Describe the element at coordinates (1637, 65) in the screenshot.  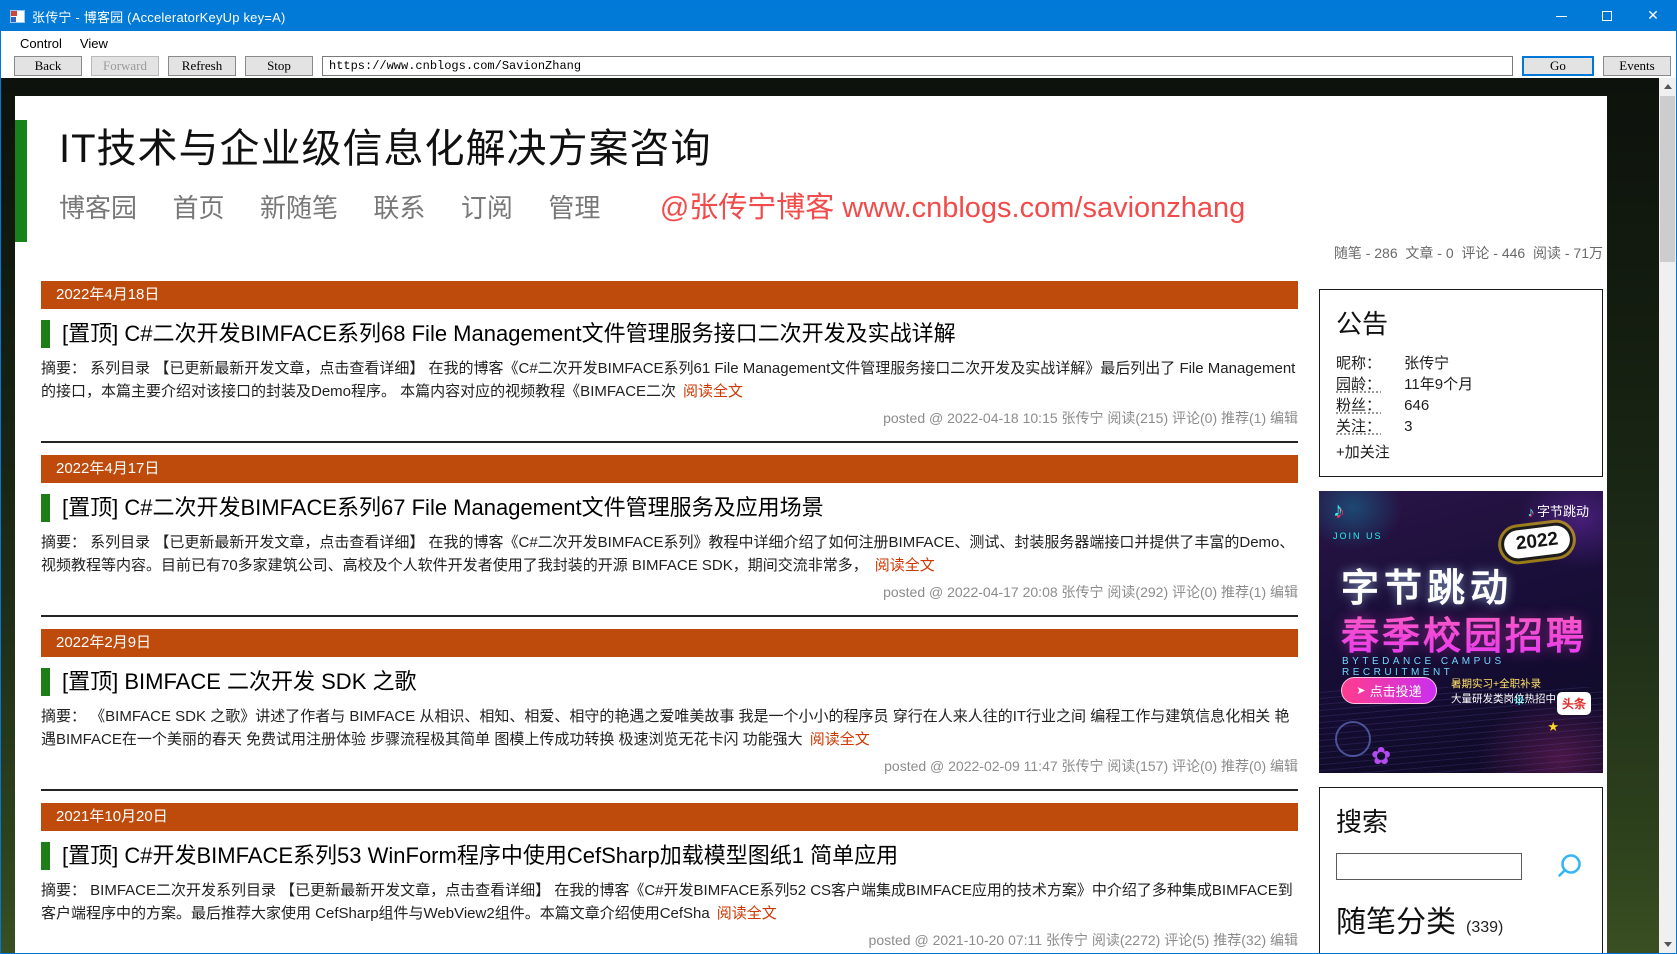
I see `events-button: Events` at that location.